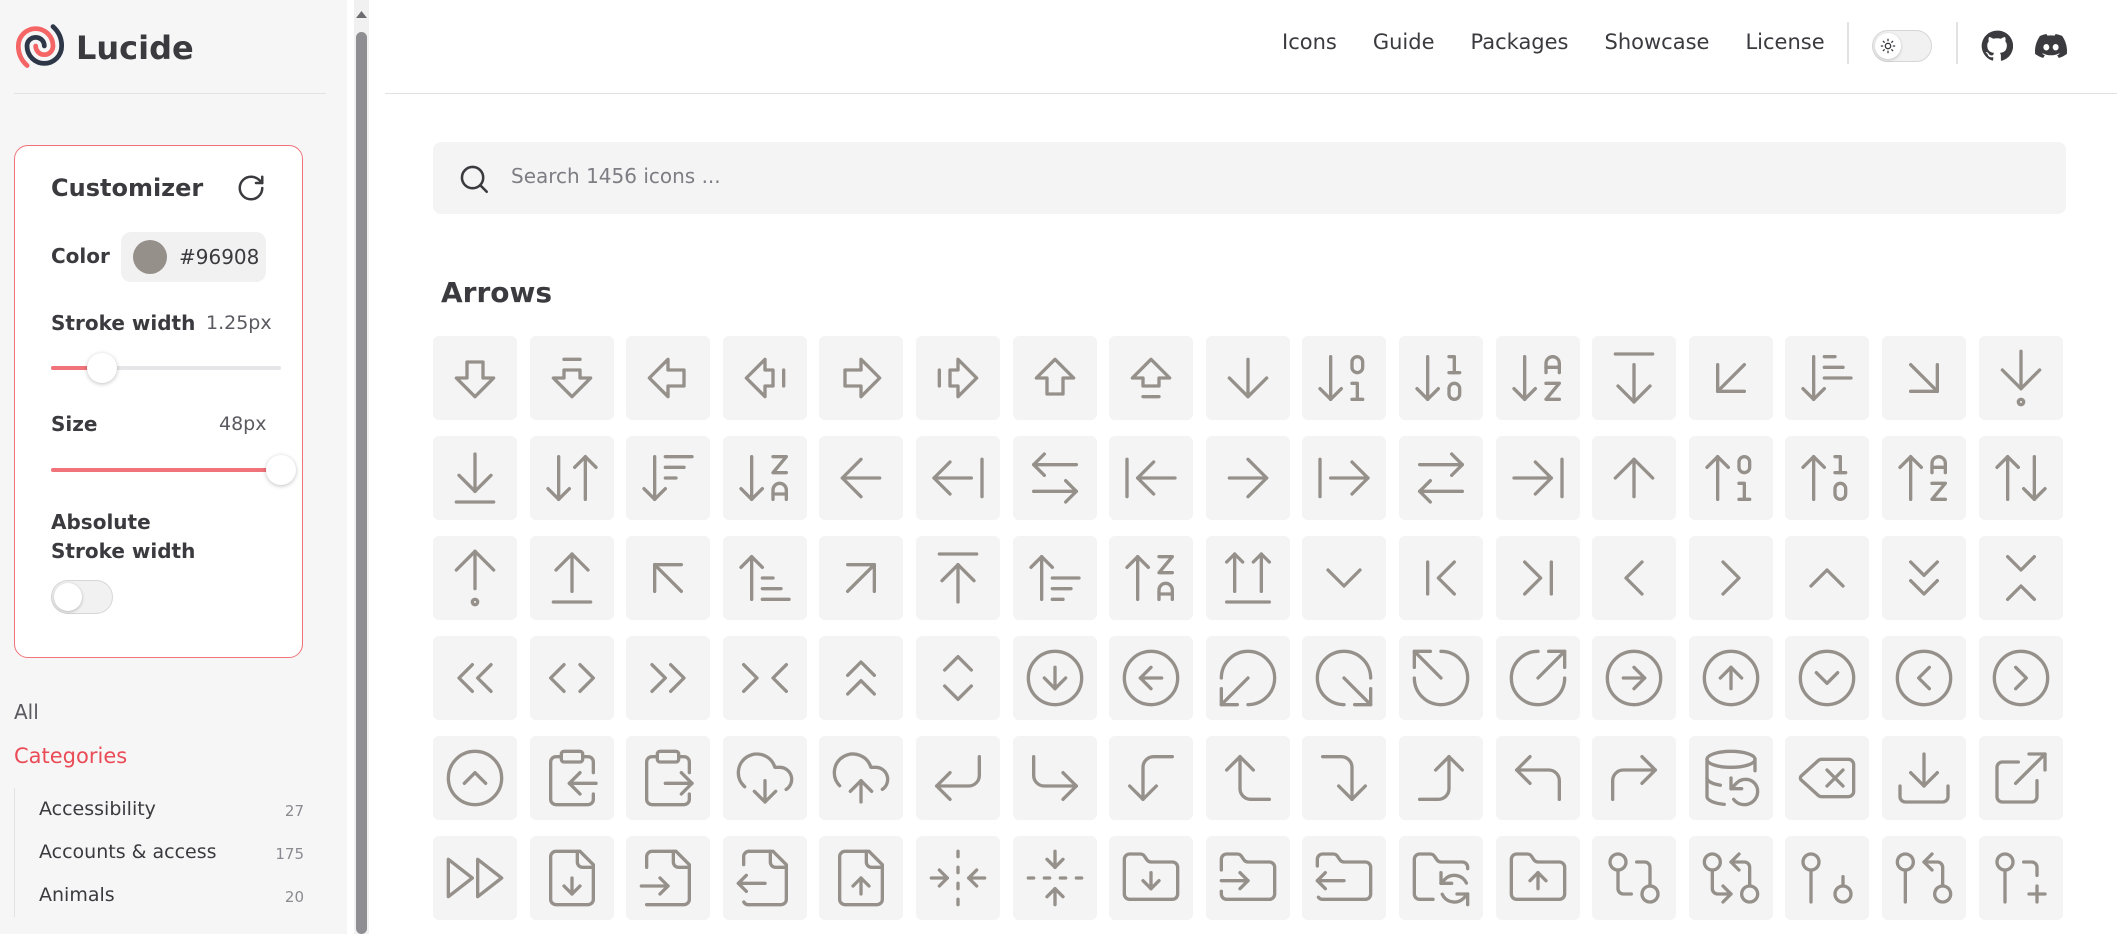 This screenshot has height=934, width=2117. I want to click on cloud-download-icon, so click(764, 778).